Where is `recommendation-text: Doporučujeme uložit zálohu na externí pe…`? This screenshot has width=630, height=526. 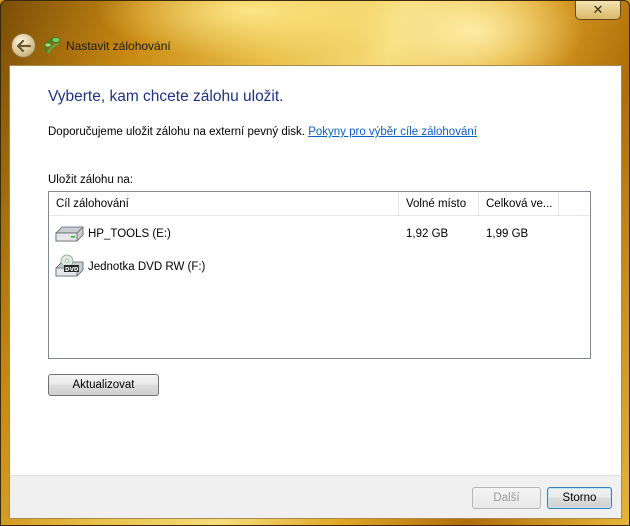
recommendation-text: Doporučujeme uložit zálohu na externí pe… is located at coordinates (262, 132).